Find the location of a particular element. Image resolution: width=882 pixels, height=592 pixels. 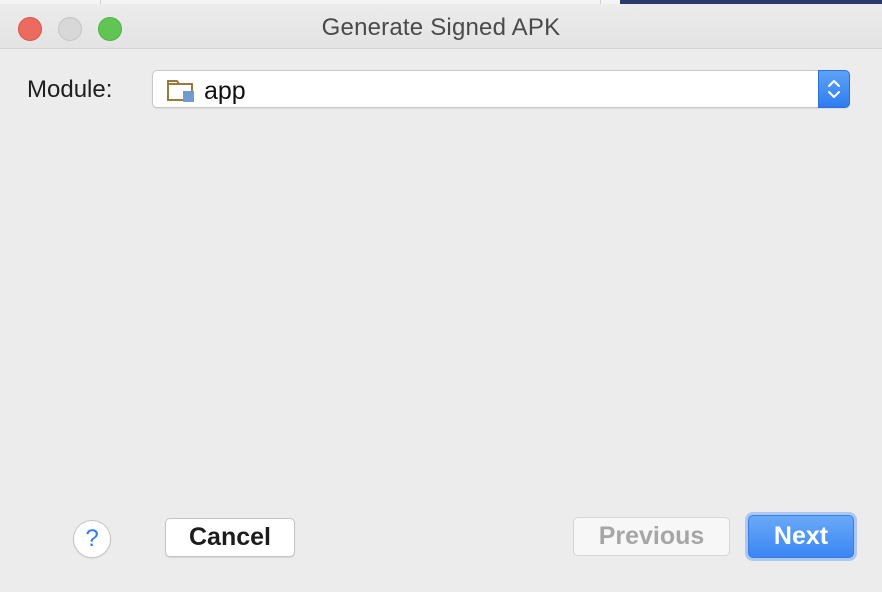

module-folder-icon is located at coordinates (181, 91).